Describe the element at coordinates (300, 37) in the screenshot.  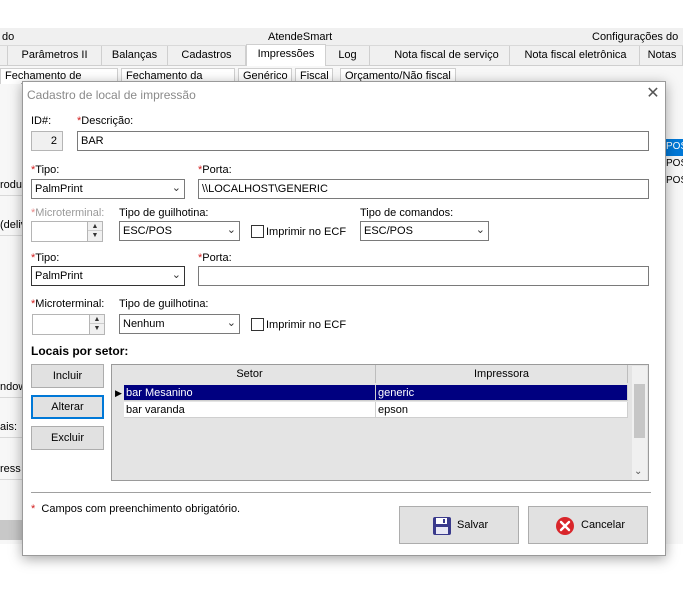
I see `app-title: AtendeSmart` at that location.